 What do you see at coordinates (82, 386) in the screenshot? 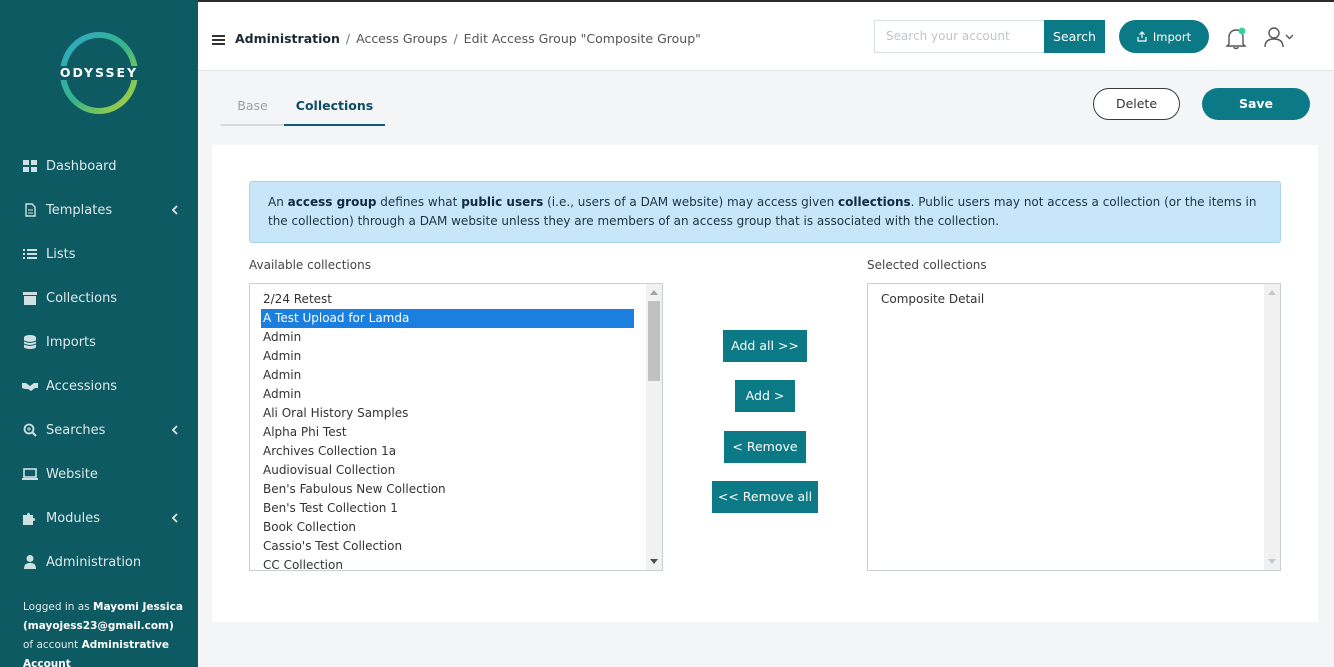
I see `sidebar-item-label: Accessions` at bounding box center [82, 386].